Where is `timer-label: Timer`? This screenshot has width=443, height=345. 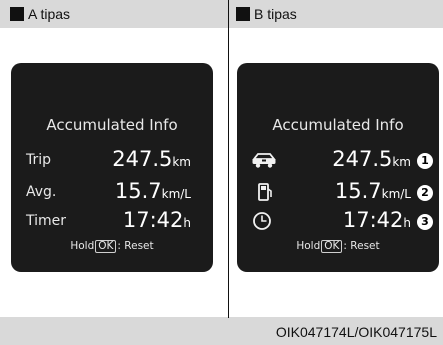
timer-label: Timer is located at coordinates (46, 221).